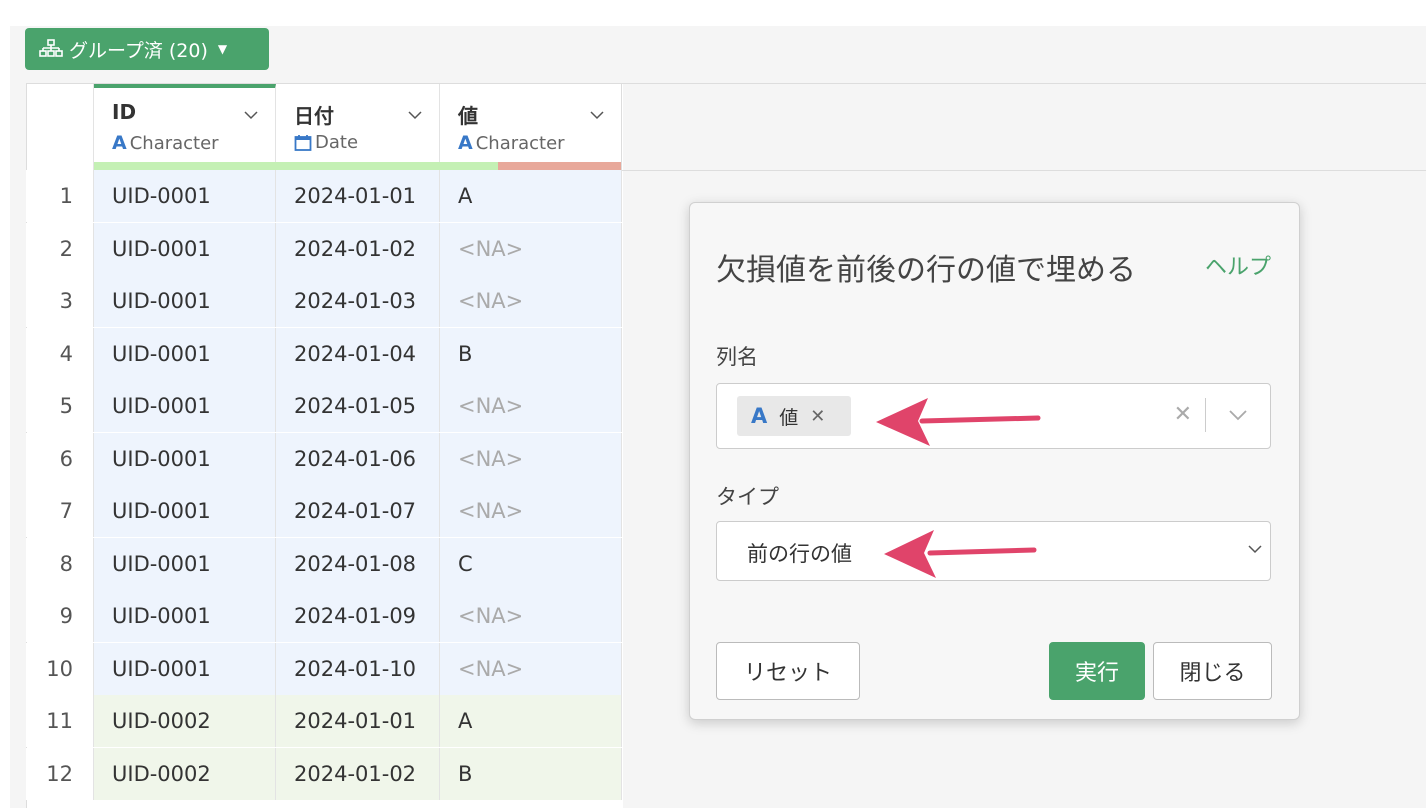  What do you see at coordinates (560, 166) in the screenshot?
I see `data-quality-bar-missing` at bounding box center [560, 166].